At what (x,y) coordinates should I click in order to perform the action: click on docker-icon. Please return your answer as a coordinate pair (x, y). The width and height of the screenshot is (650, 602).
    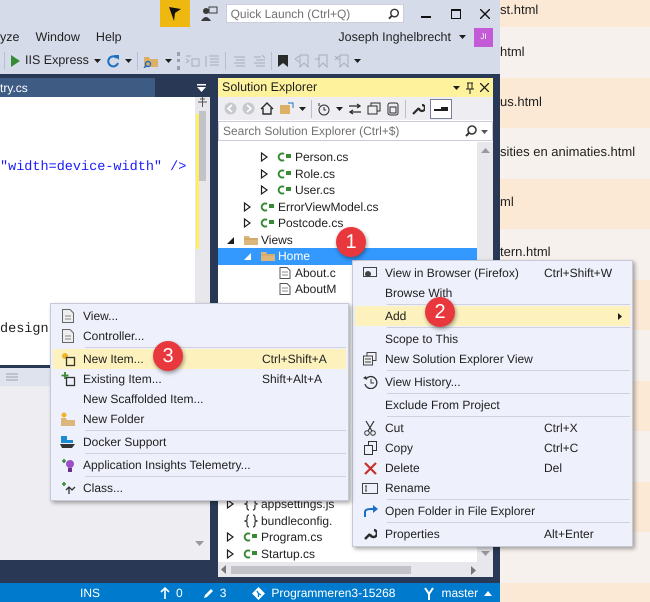
    Looking at the image, I should click on (68, 442).